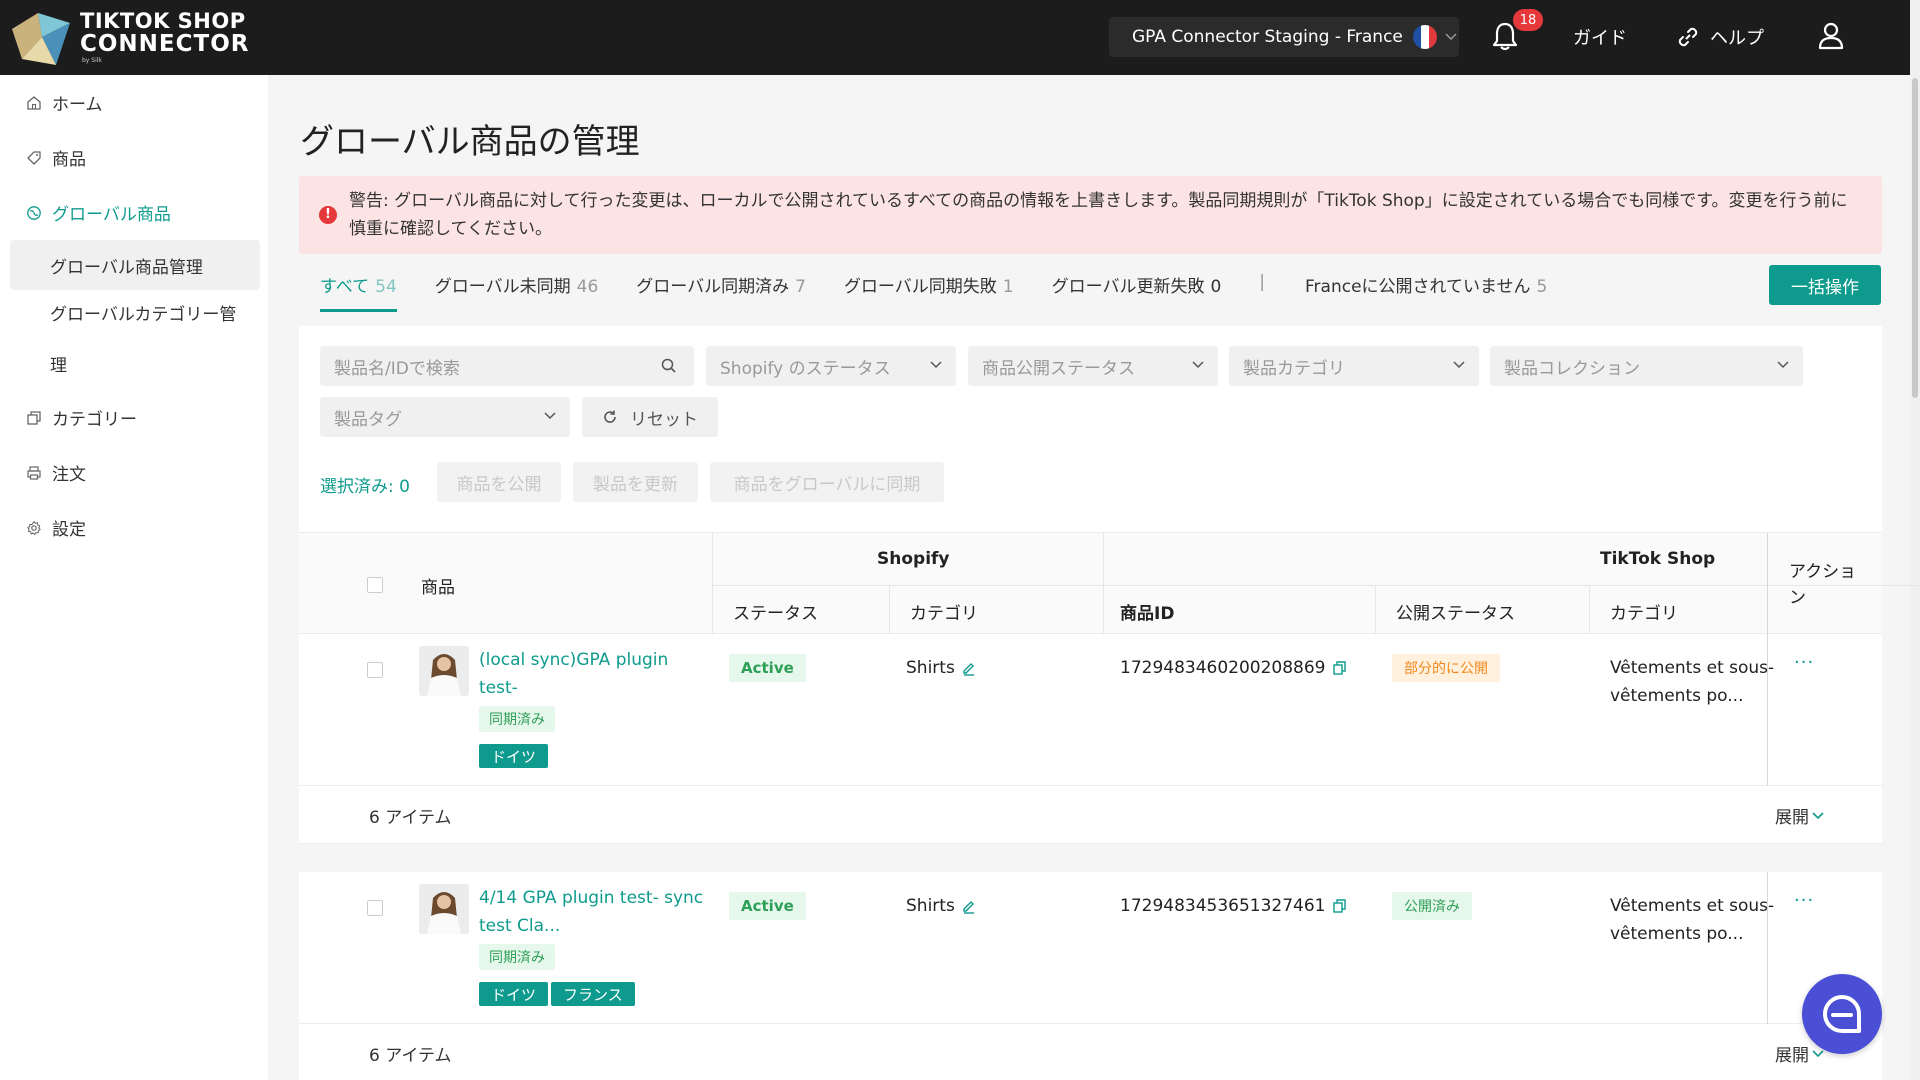  Describe the element at coordinates (345, 287) in the screenshot. I see `tab-label: すべて` at that location.